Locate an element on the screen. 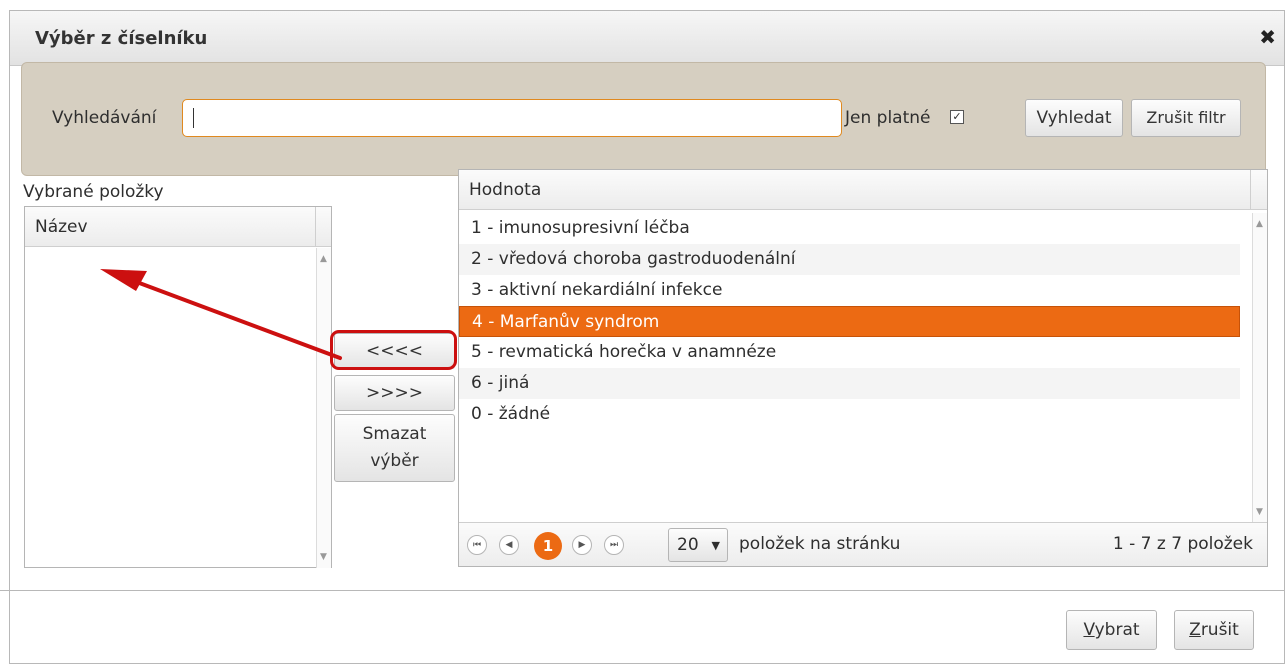  prev-page-icon: ◀ is located at coordinates (509, 545).